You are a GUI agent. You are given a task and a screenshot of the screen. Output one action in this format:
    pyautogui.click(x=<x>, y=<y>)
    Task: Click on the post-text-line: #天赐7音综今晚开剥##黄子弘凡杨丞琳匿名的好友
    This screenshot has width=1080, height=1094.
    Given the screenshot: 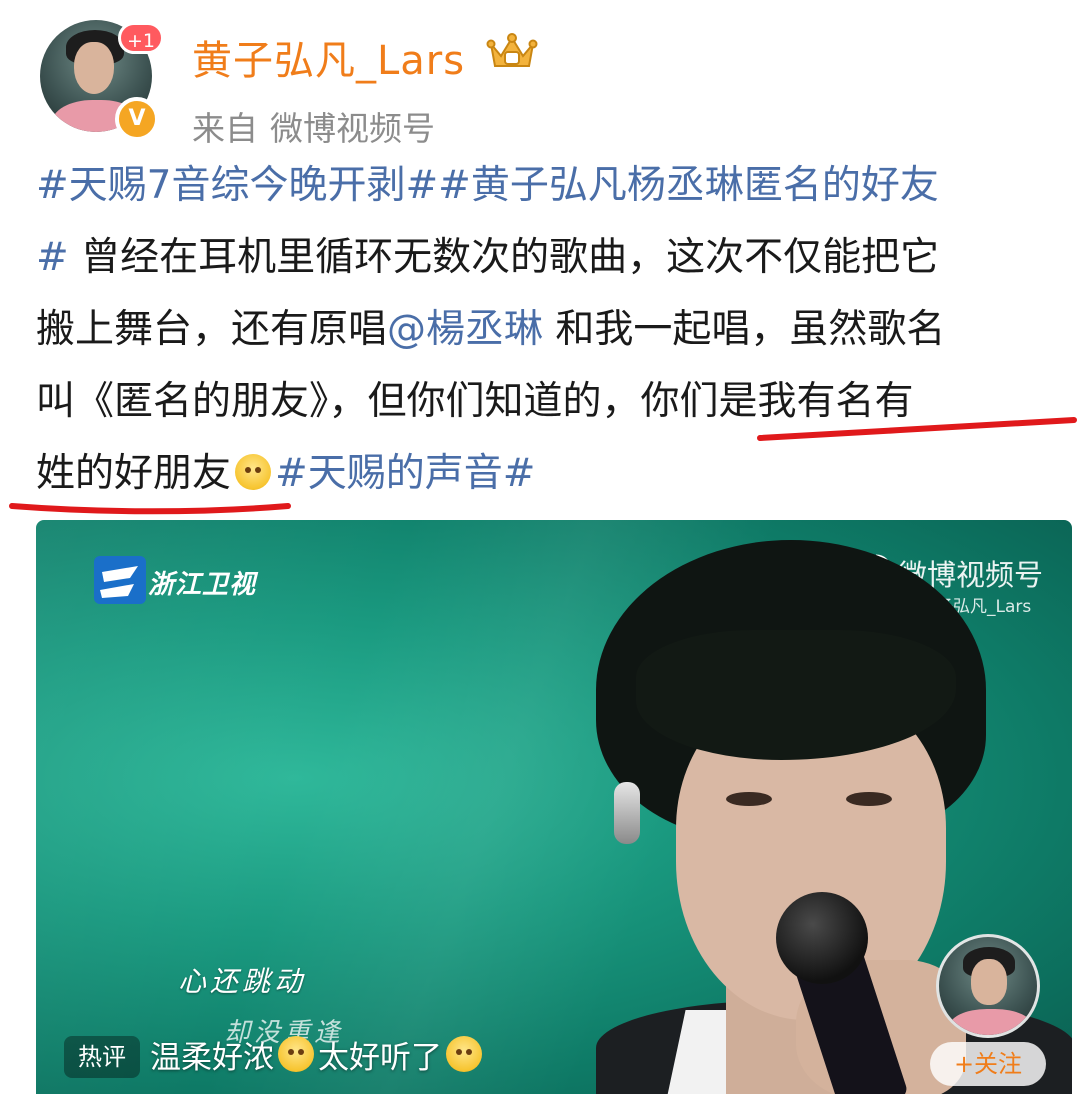 What is the action you would take?
    pyautogui.click(x=556, y=186)
    